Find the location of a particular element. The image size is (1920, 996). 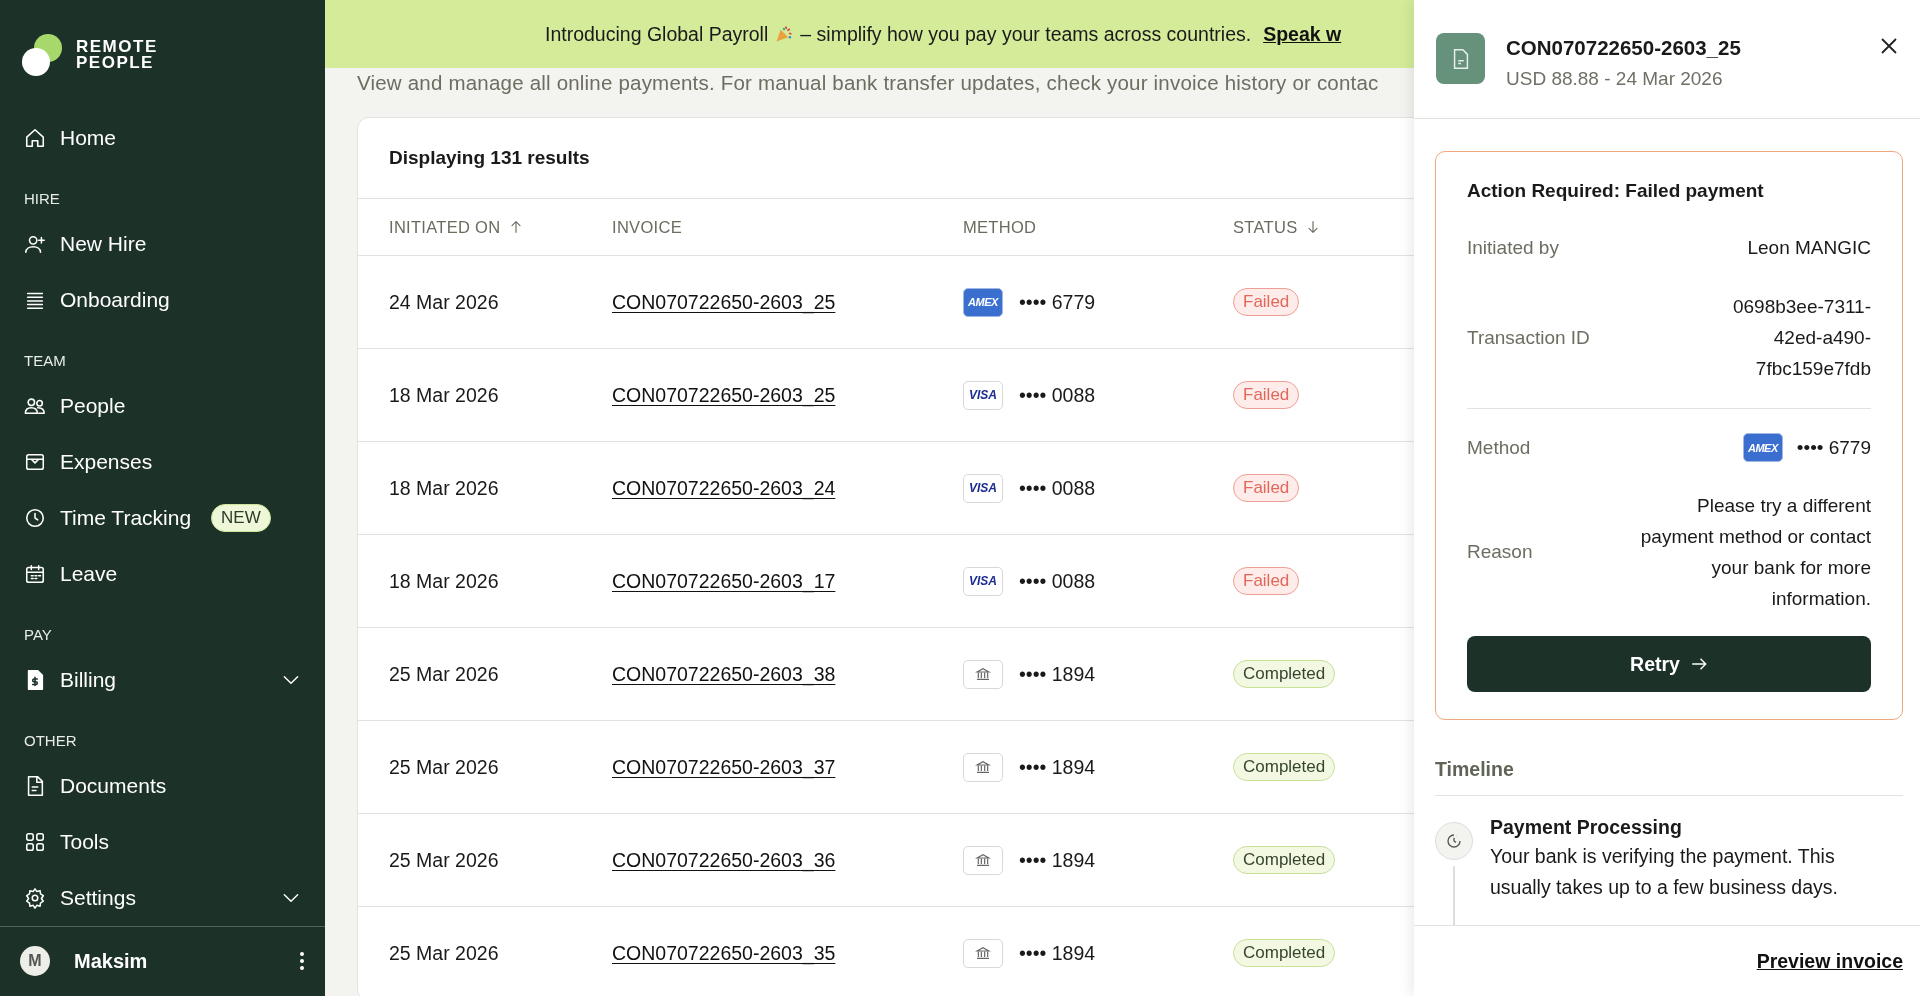

grid-icon is located at coordinates (35, 841).